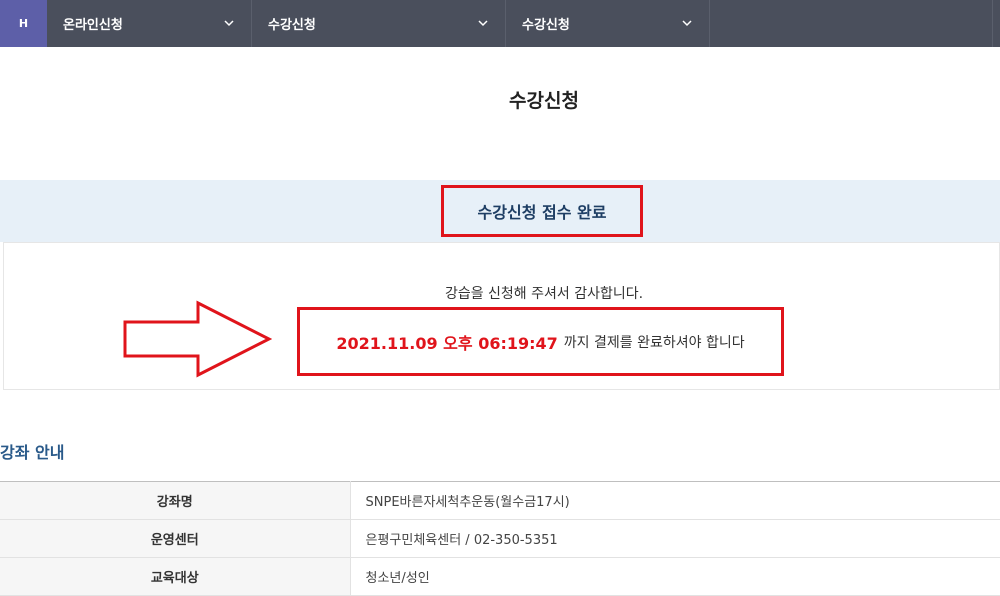 The image size is (1000, 596). I want to click on top-navigation: H 온라인신청 수강신청 수강신청, so click(500, 23).